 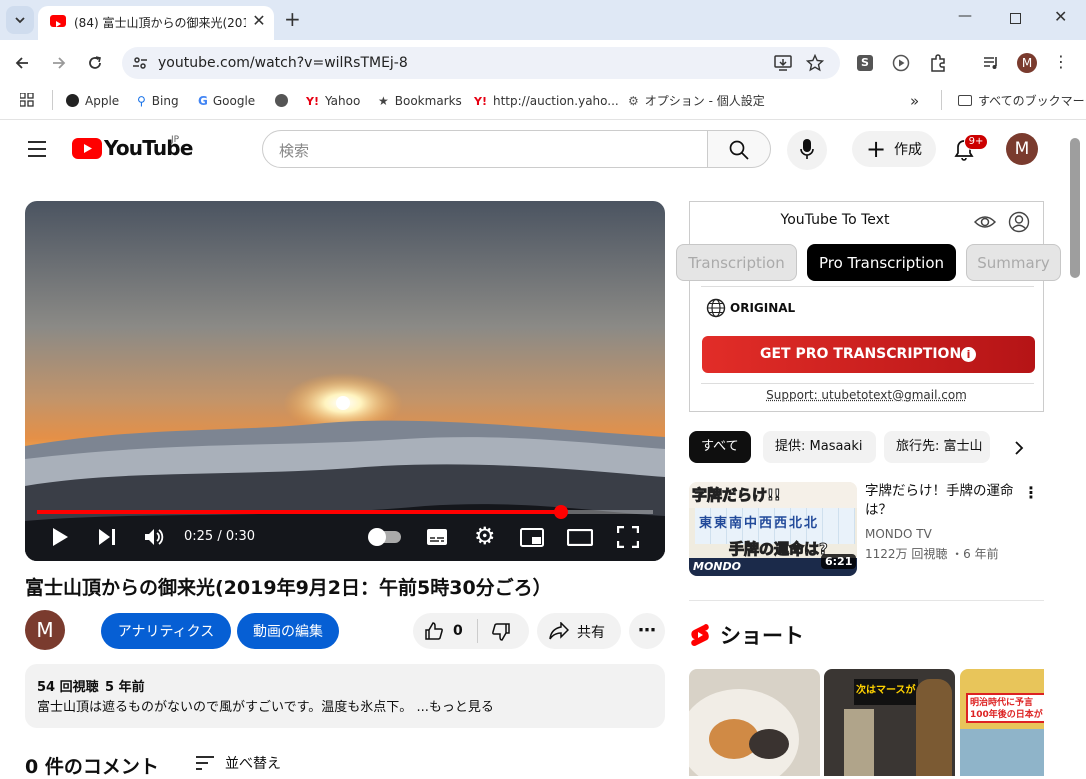 What do you see at coordinates (1061, 62) in the screenshot?
I see `browser-menu-icon: ⋮` at bounding box center [1061, 62].